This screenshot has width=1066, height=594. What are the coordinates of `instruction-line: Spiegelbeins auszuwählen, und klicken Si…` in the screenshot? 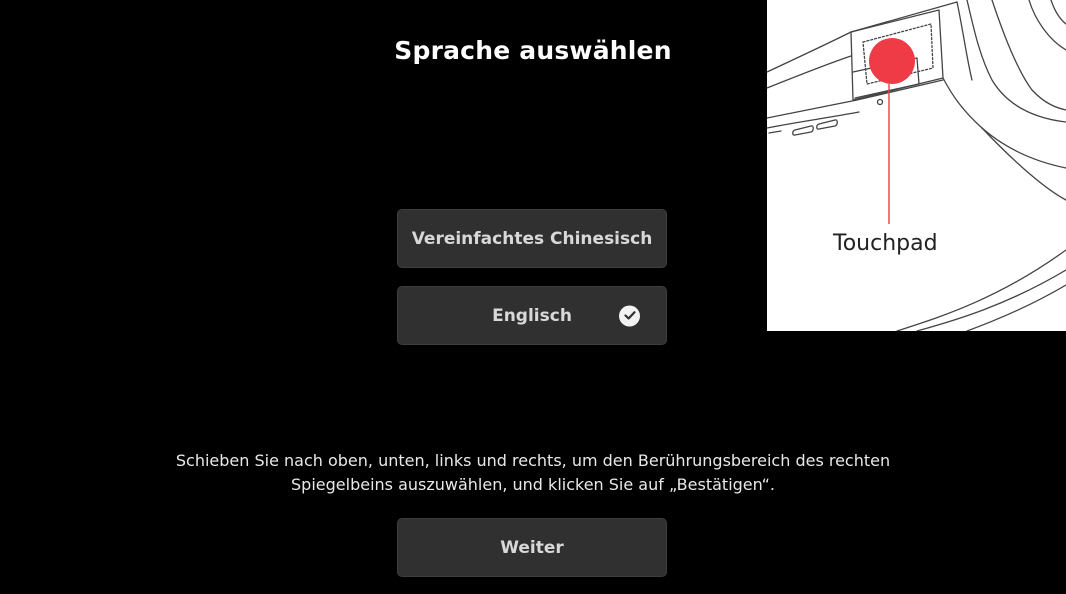 It's located at (533, 484).